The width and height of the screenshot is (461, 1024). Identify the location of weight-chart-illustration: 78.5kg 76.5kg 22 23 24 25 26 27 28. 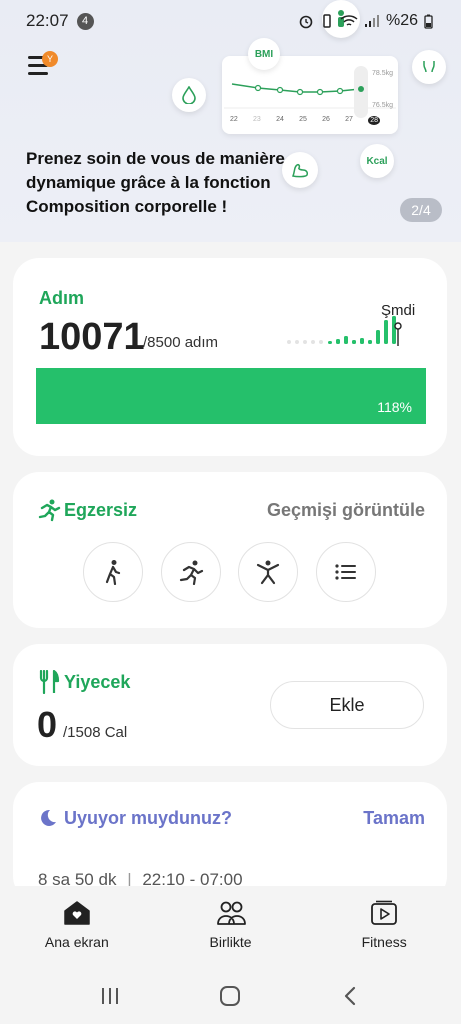
(310, 95).